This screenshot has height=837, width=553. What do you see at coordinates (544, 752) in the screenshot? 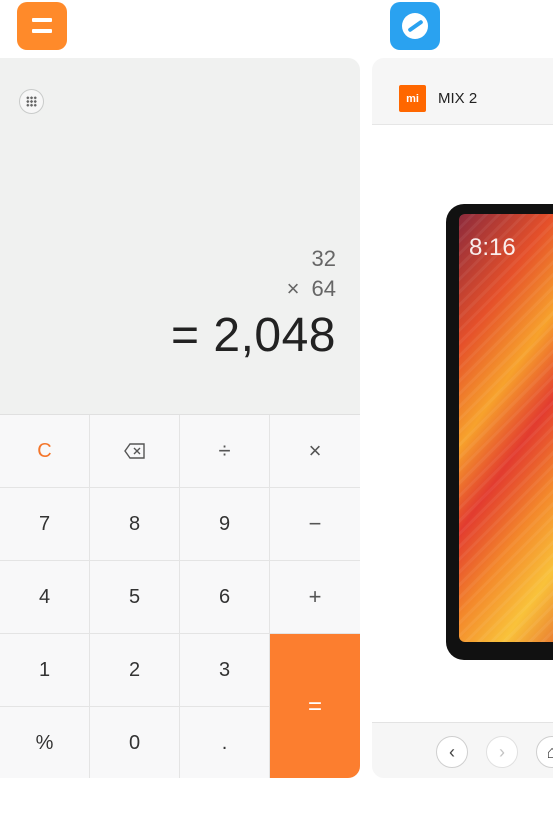
I see `home-icon: ⌂` at bounding box center [544, 752].